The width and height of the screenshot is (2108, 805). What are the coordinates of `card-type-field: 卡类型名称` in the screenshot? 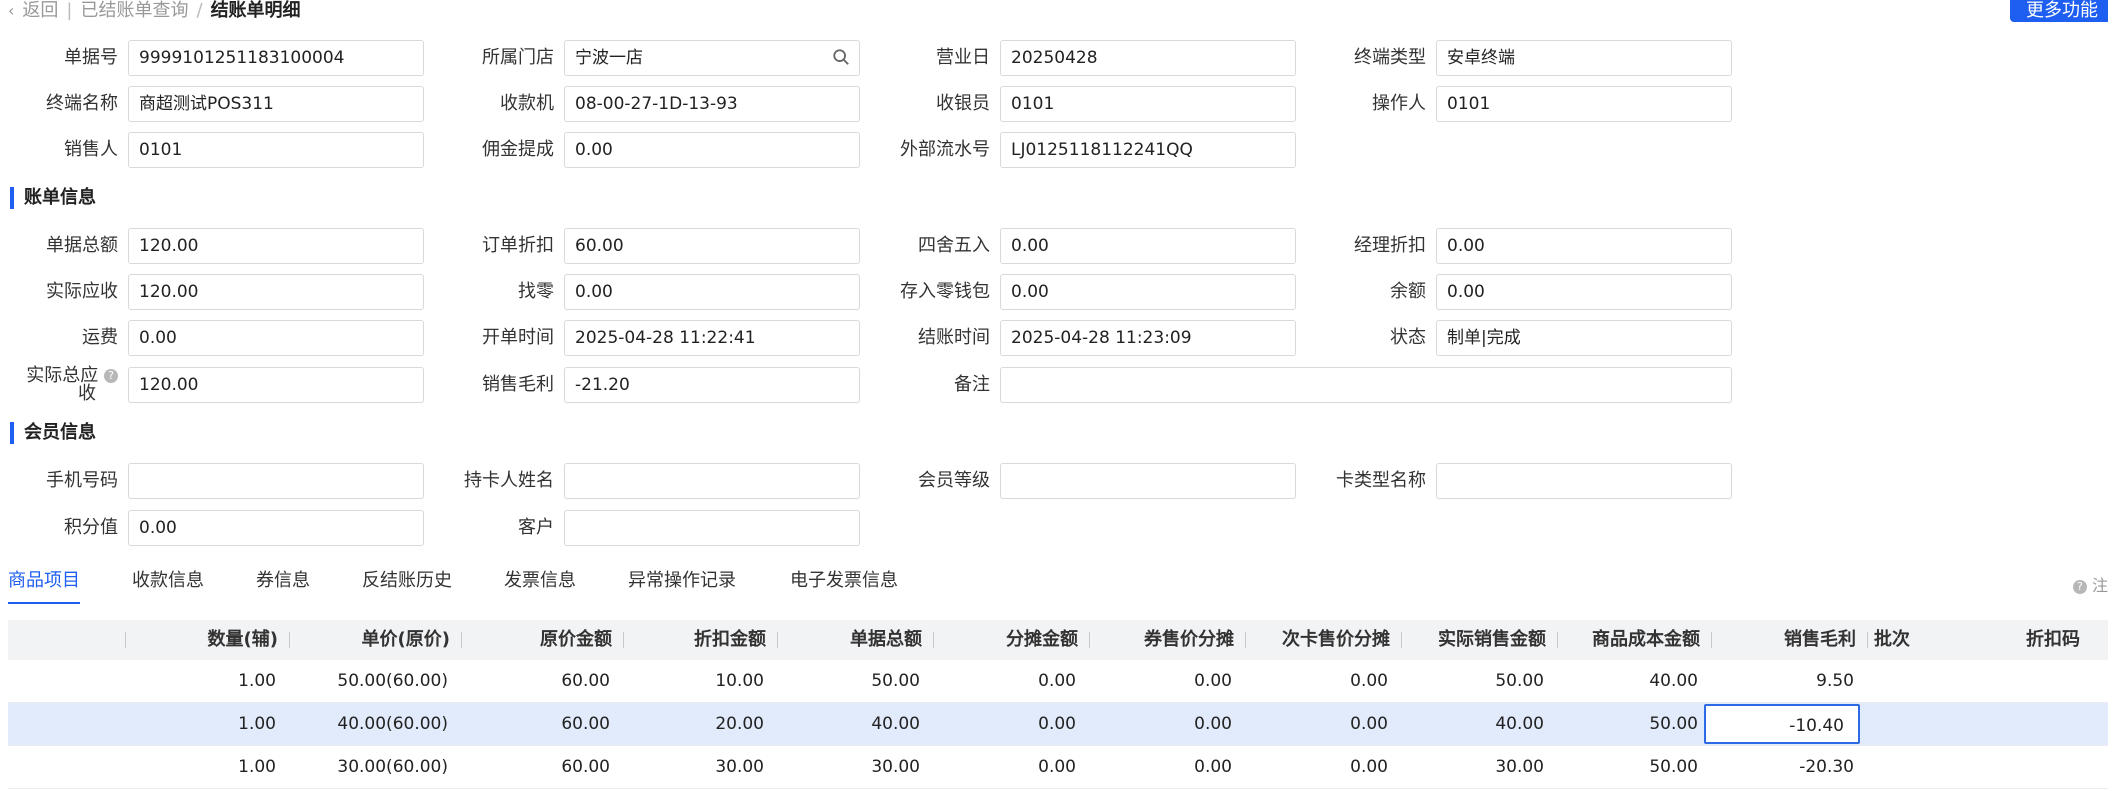 It's located at (1534, 481).